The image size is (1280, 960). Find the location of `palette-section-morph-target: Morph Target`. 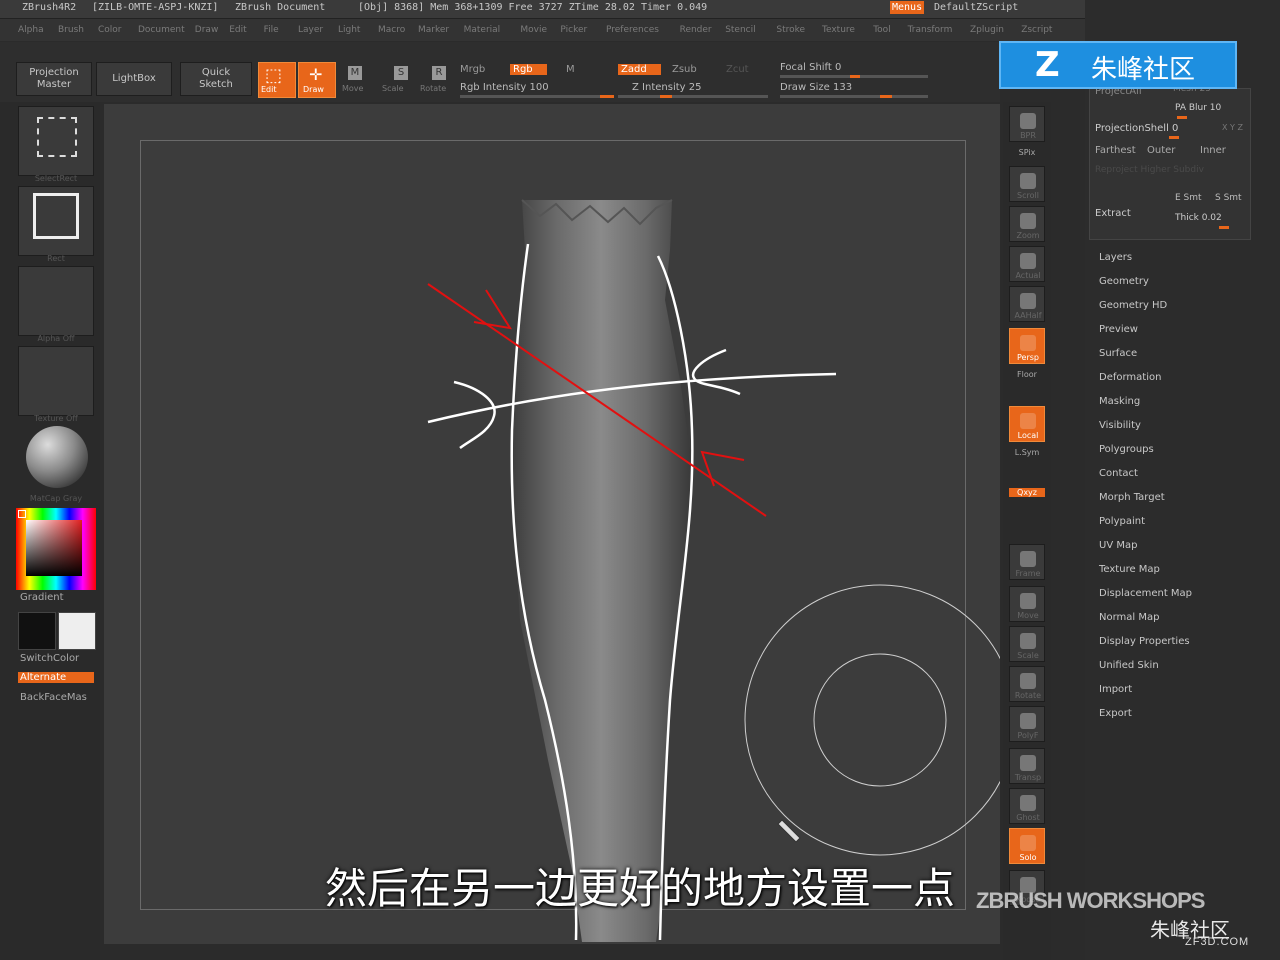

palette-section-morph-target: Morph Target is located at coordinates (1132, 497).